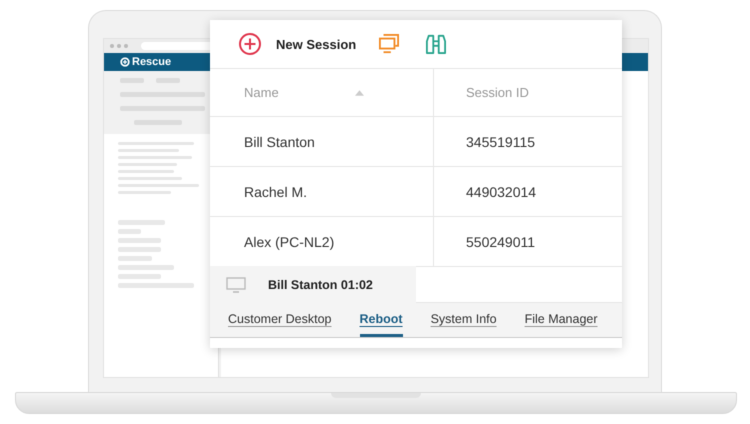 The width and height of the screenshot is (750, 424). What do you see at coordinates (297, 44) in the screenshot?
I see `new-session-button: New Session` at bounding box center [297, 44].